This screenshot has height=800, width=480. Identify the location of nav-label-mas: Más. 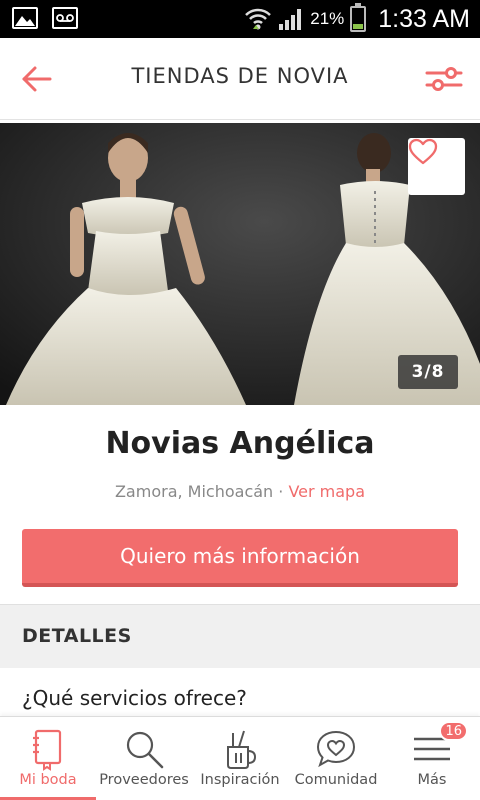
(432, 780).